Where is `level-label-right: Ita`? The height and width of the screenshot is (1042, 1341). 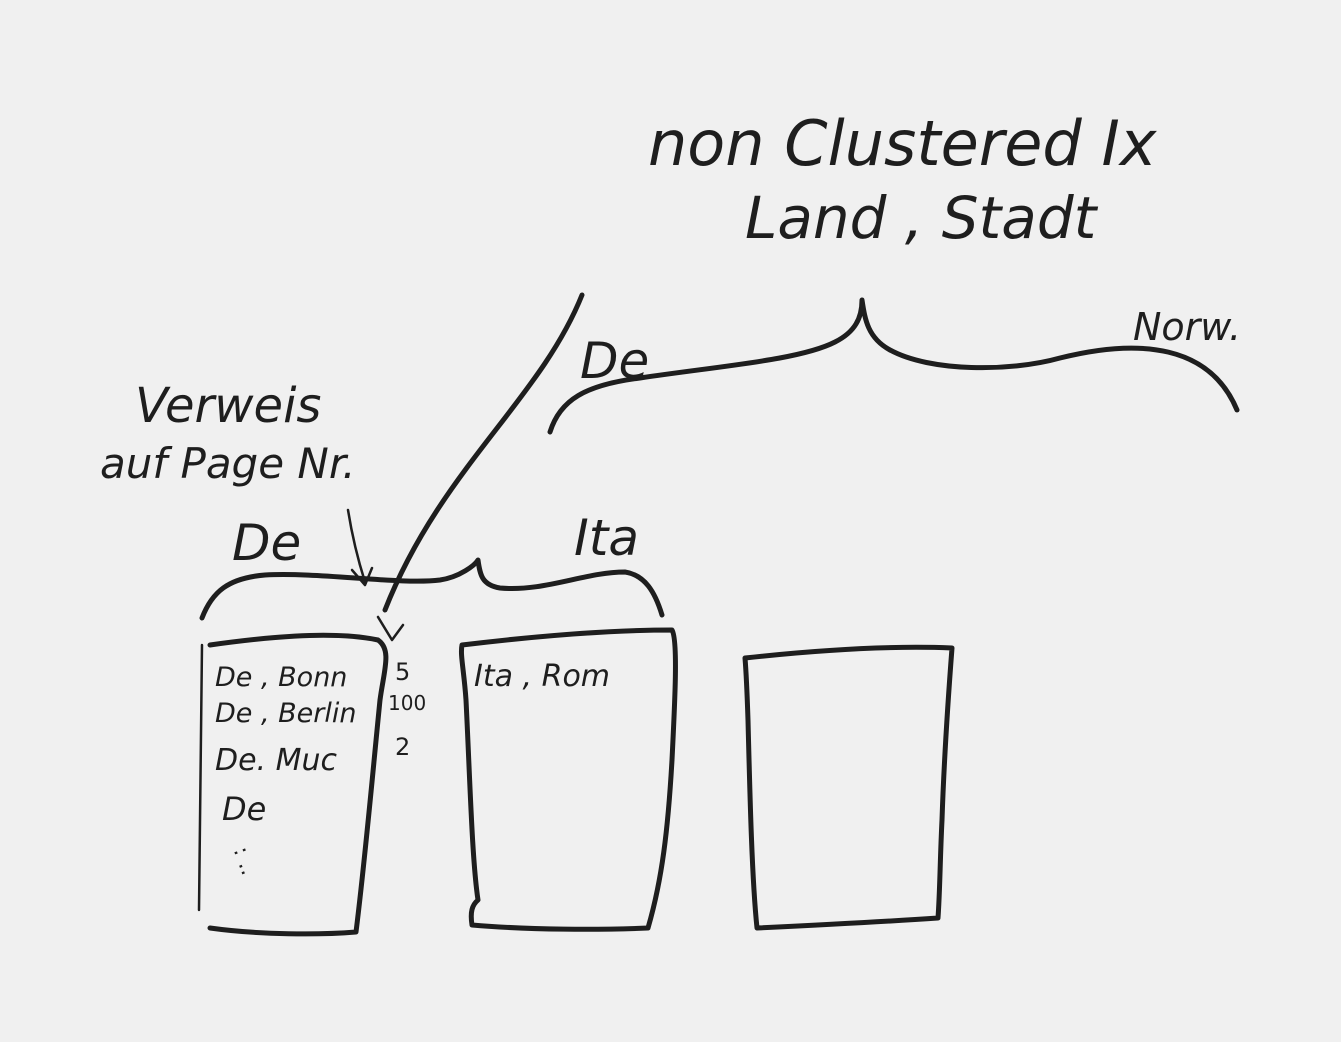
level-label-right: Ita is located at coordinates (606, 538).